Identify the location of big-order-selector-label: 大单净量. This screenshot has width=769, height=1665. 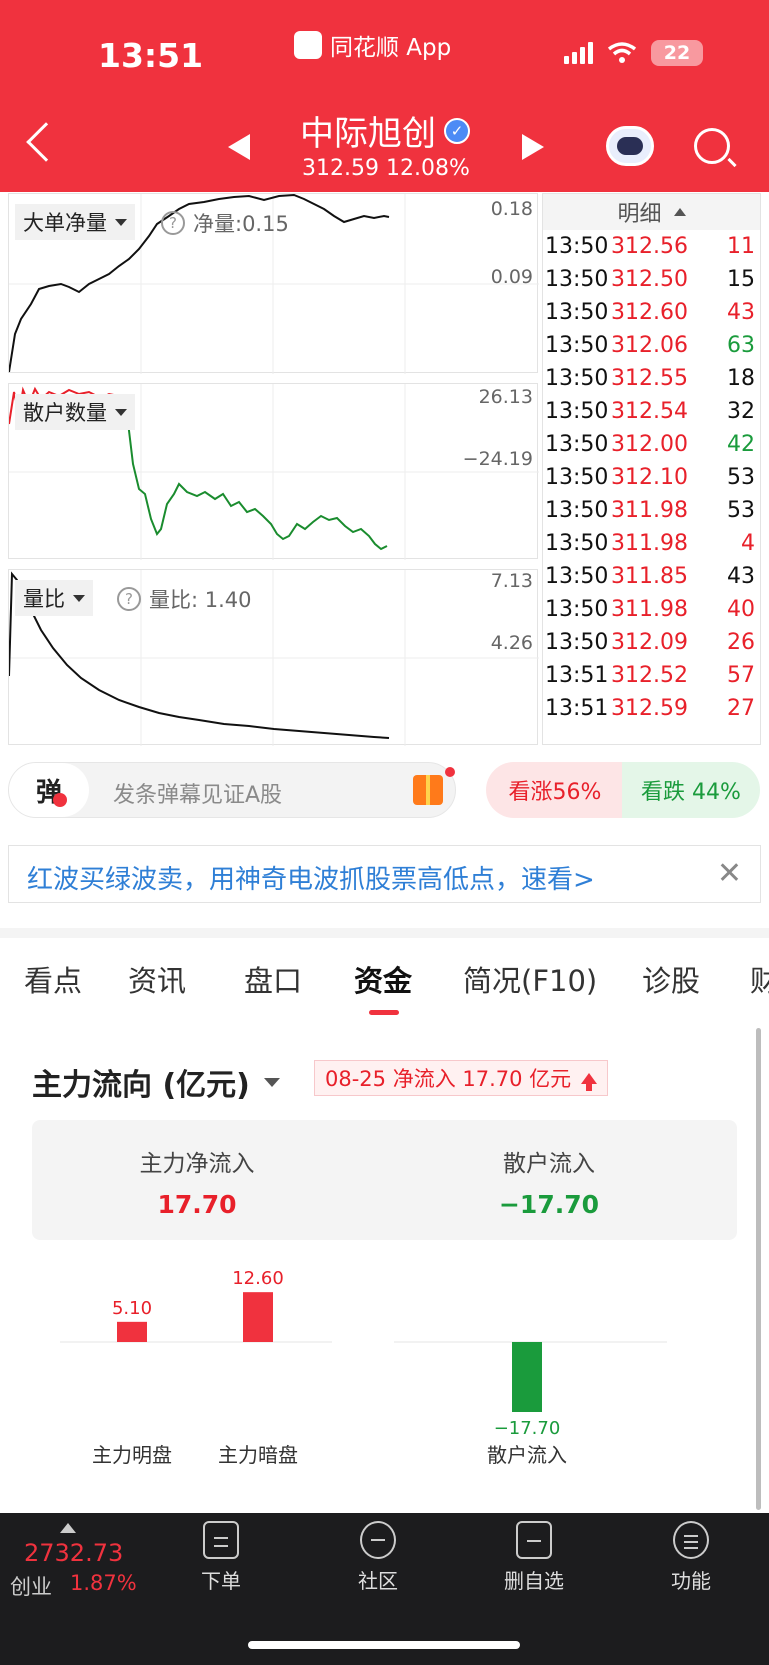
(65, 223).